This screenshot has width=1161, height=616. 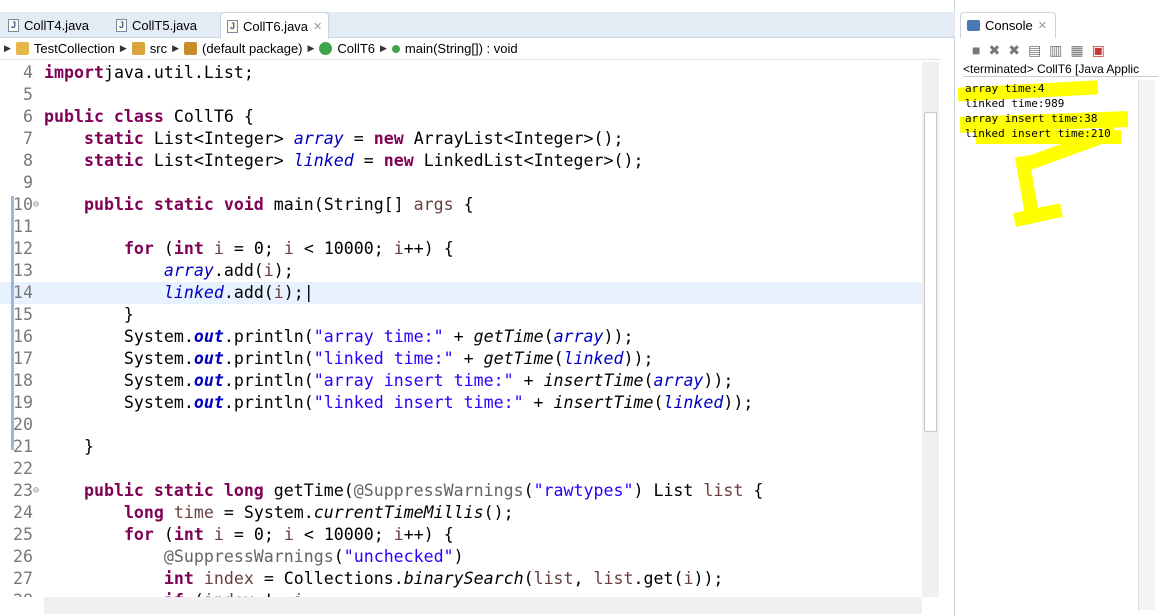 What do you see at coordinates (74, 72) in the screenshot?
I see `code-token: import` at bounding box center [74, 72].